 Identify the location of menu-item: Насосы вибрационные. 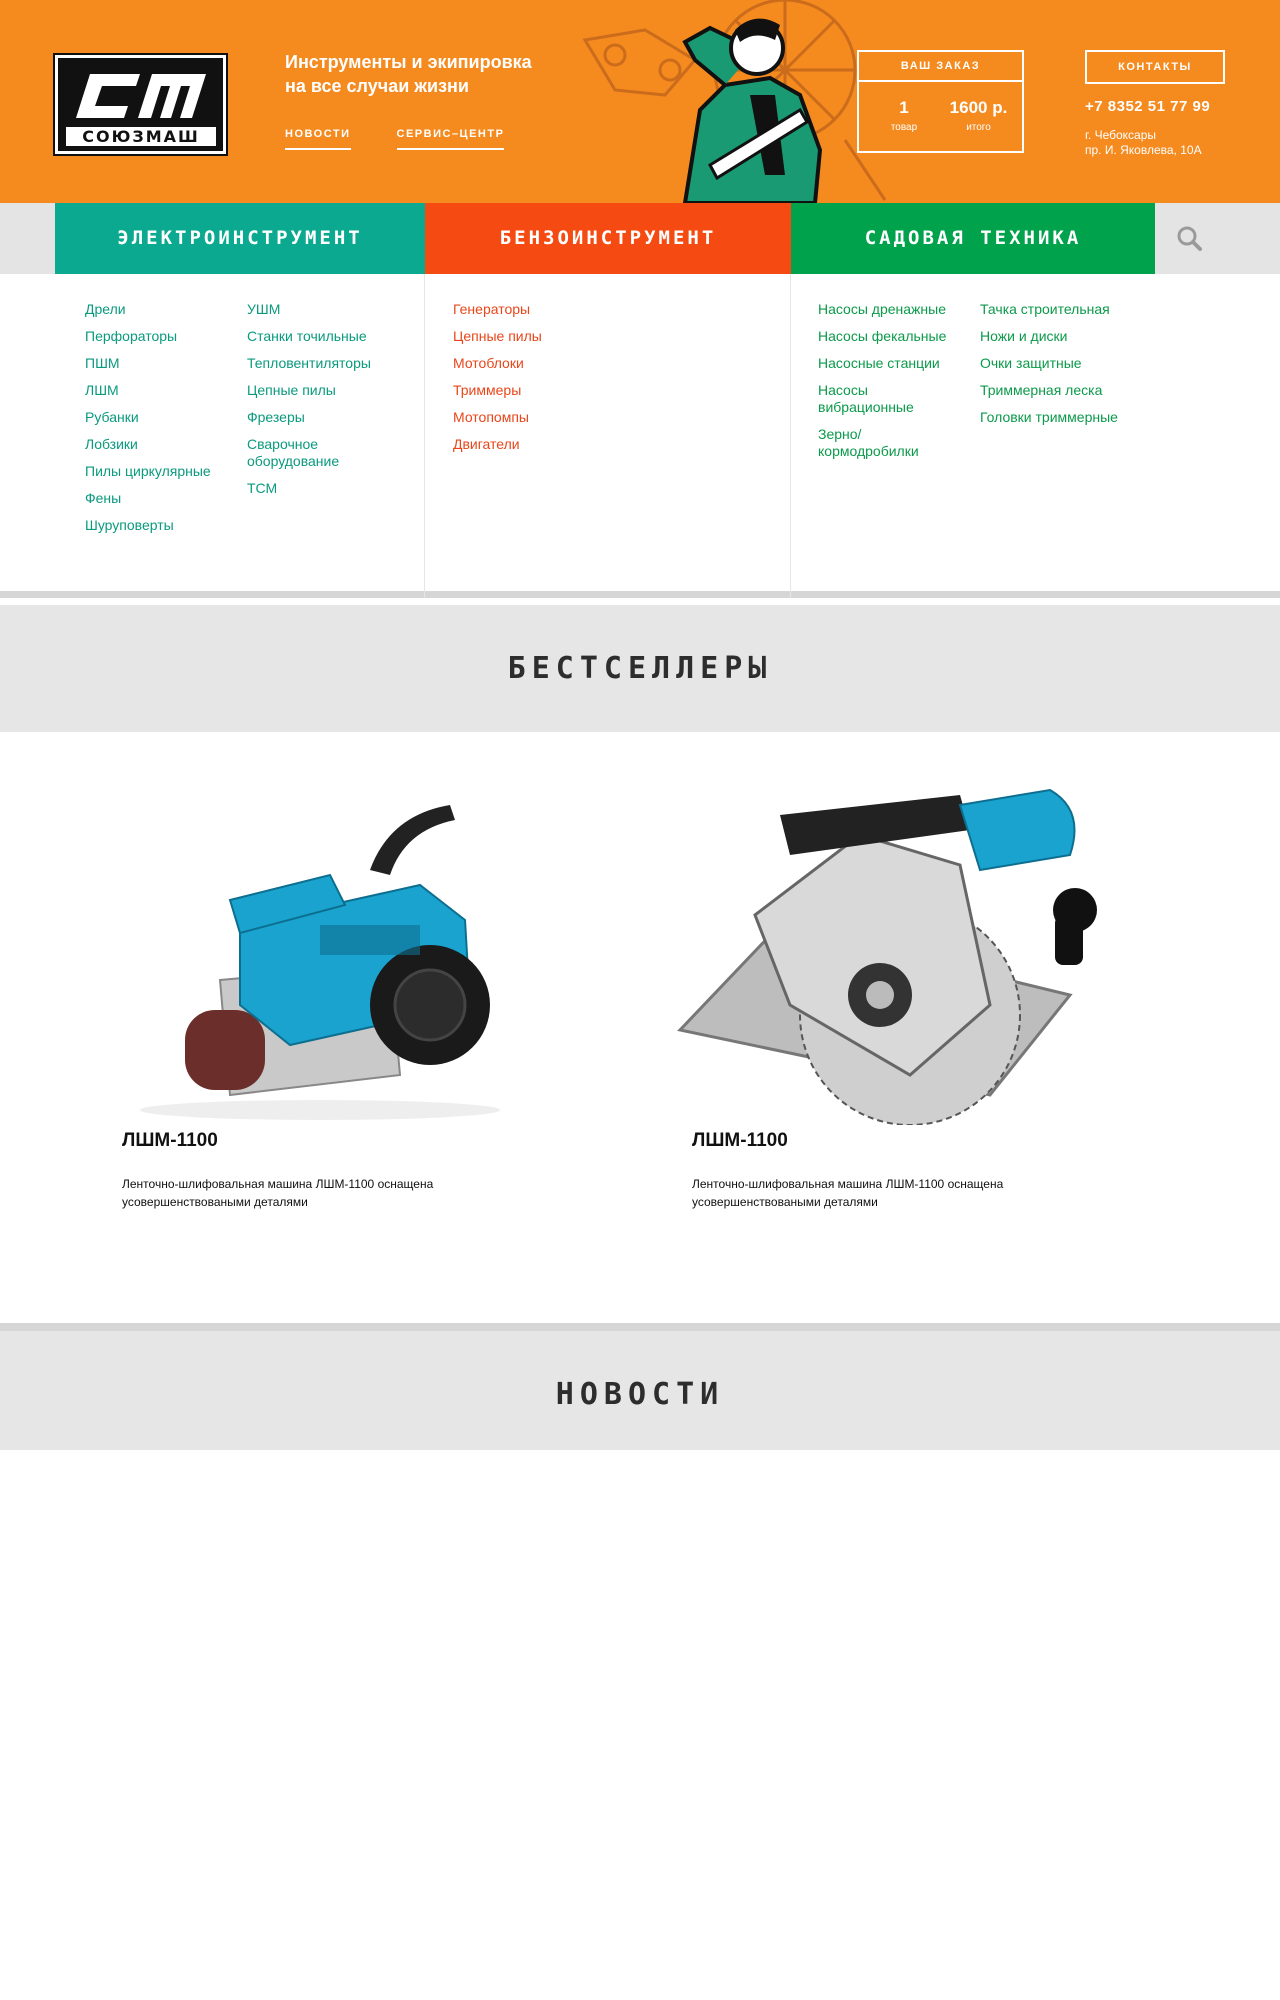
(890, 399).